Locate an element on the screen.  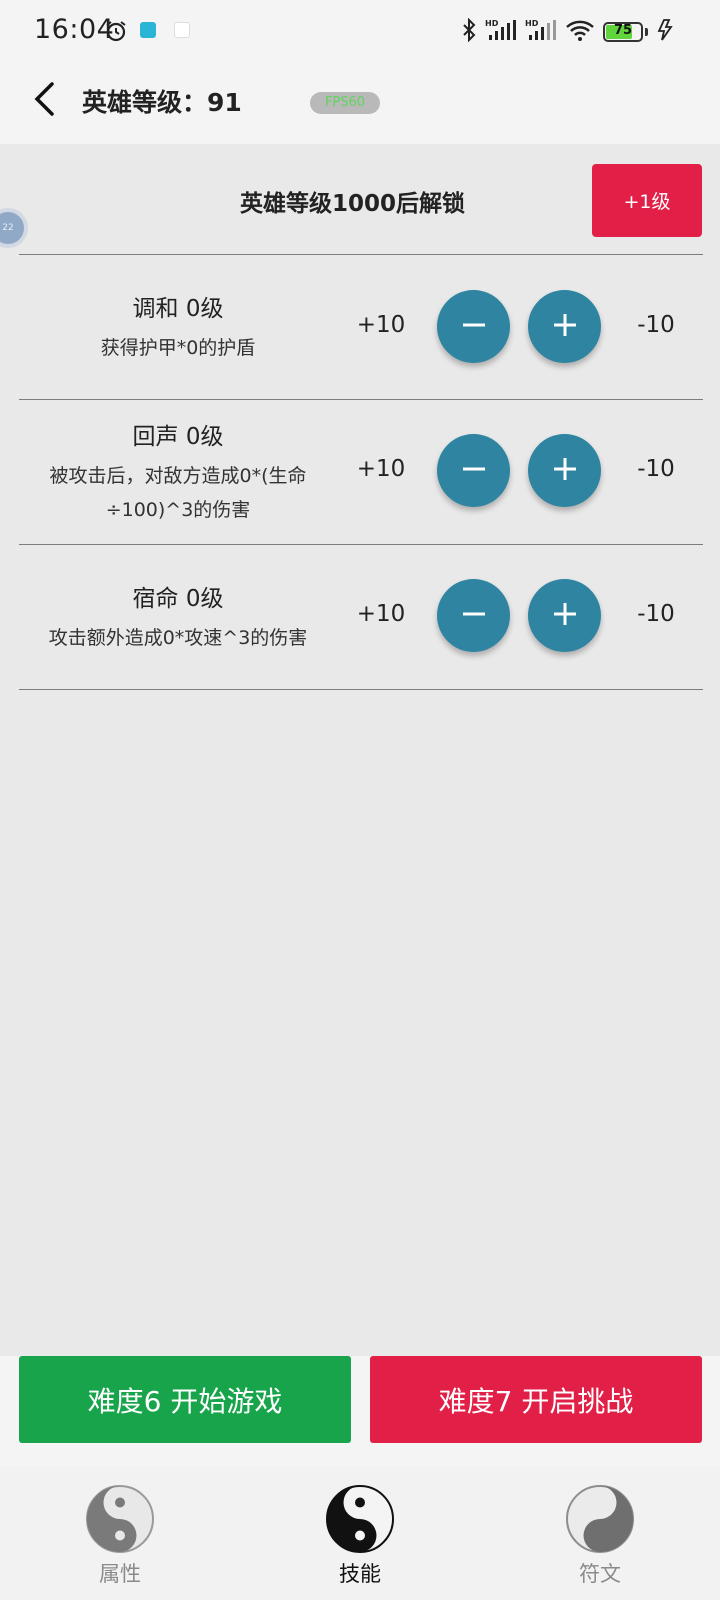
bottom-nav: 属性 技能 符文 is located at coordinates (360, 1533).